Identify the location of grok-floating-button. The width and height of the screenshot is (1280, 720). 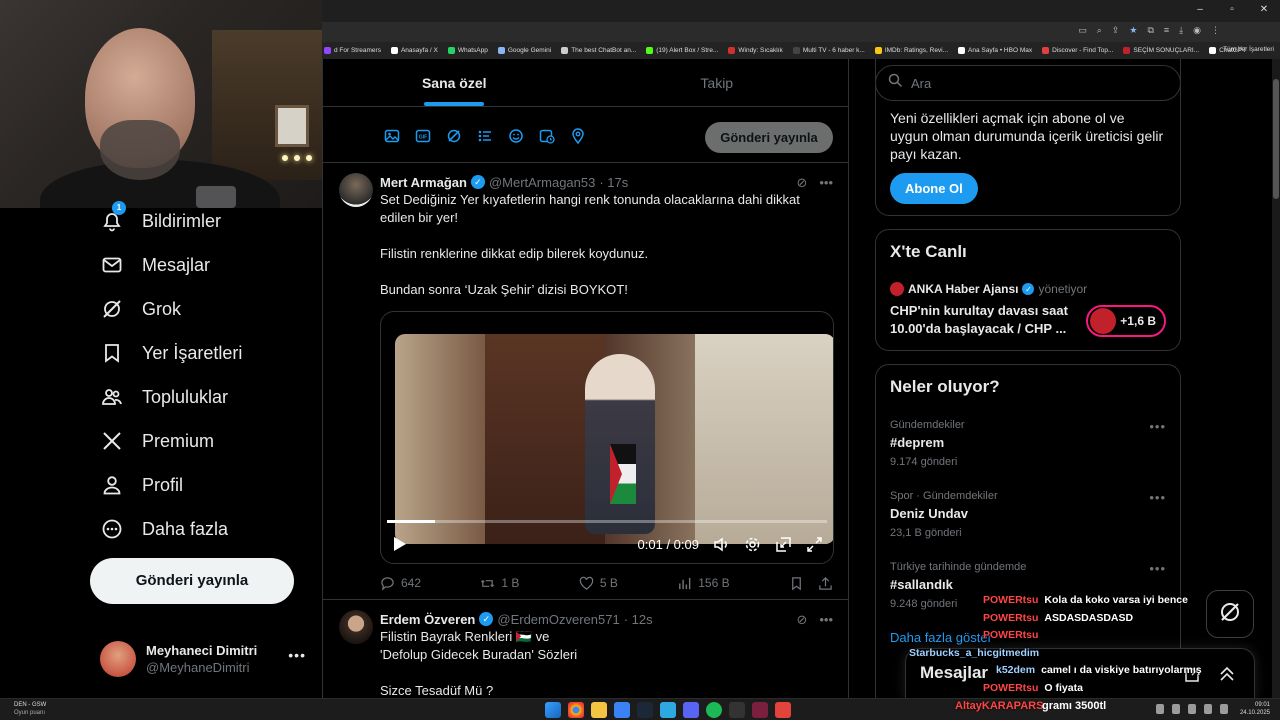
(1230, 614).